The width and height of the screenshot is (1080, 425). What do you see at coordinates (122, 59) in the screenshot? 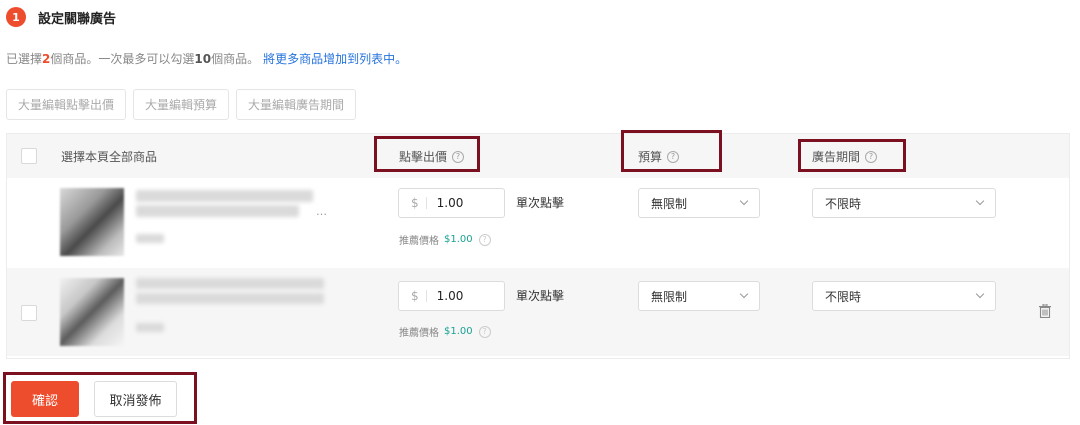
I see `info-mid: 個商品。一次最多可以勾選` at bounding box center [122, 59].